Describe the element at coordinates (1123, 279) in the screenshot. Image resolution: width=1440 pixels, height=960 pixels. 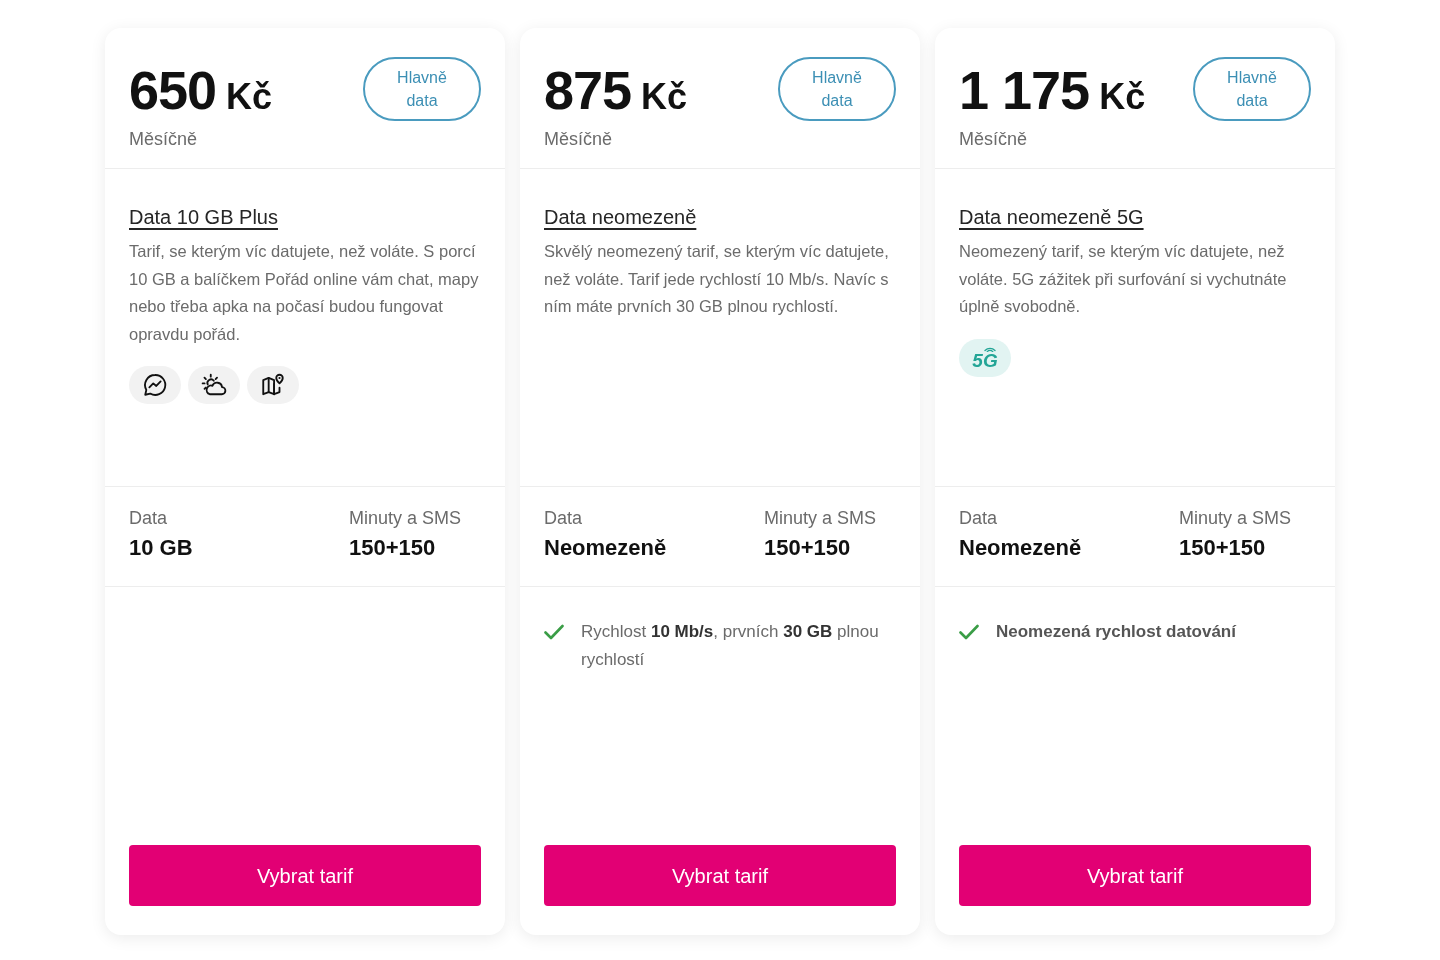
I see `plan-description: Neomezený tarif, se kterým víc datujete, než voláte. 5G zážitek při surfování si vychutnáte úplně svobodně.` at that location.